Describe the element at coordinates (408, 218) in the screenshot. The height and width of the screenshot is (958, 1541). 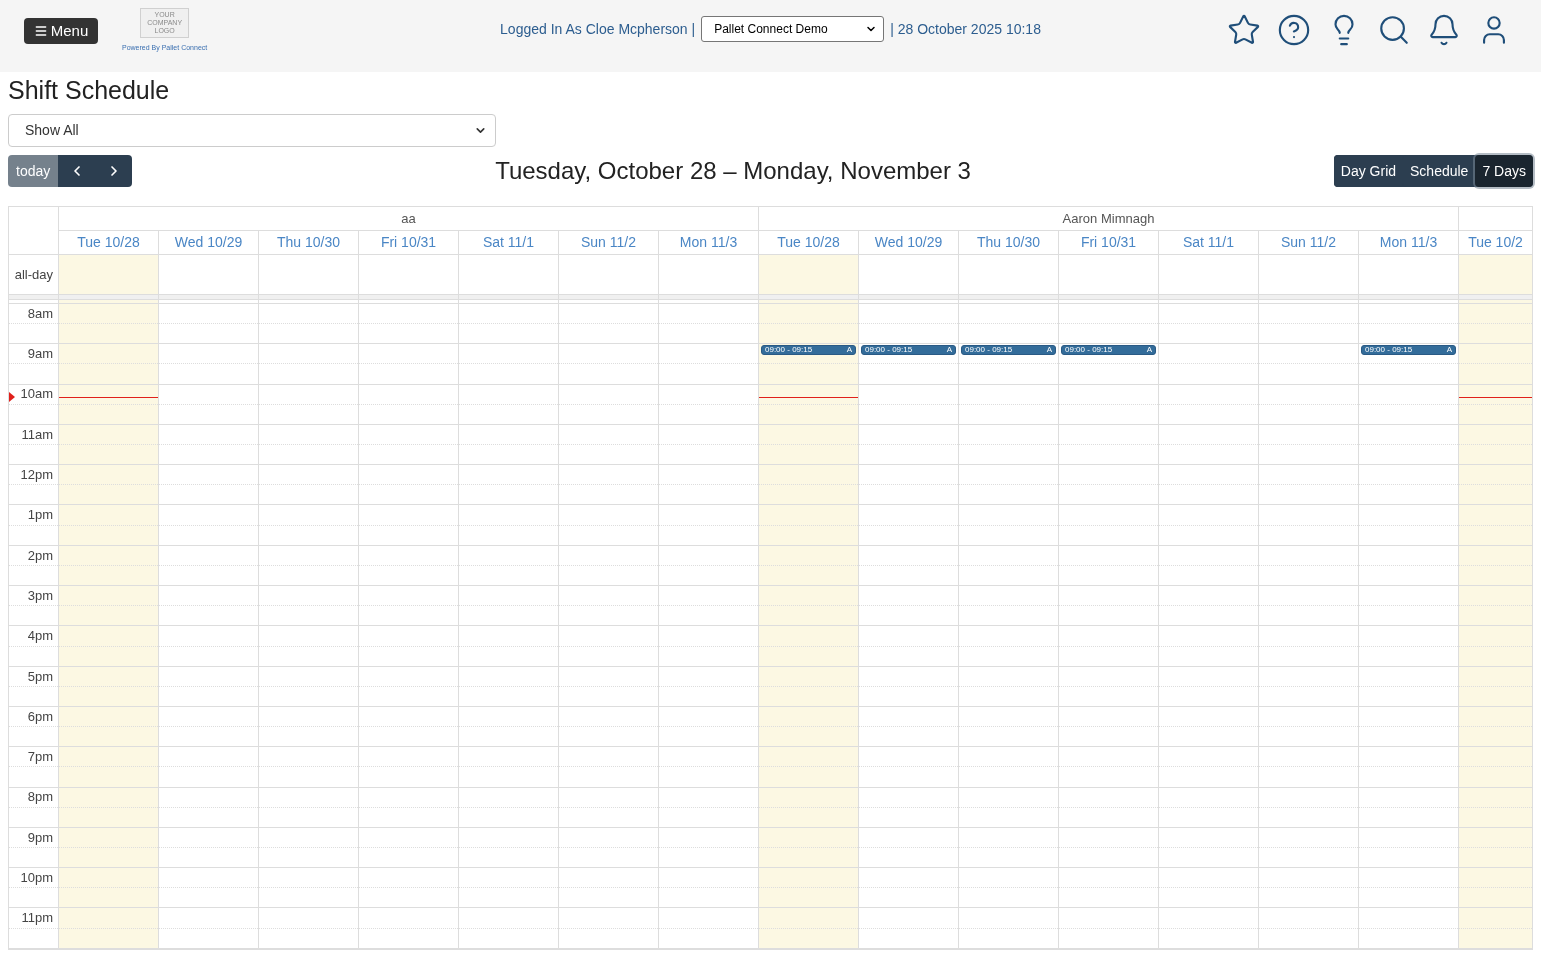
I see `resource-name: aa` at that location.